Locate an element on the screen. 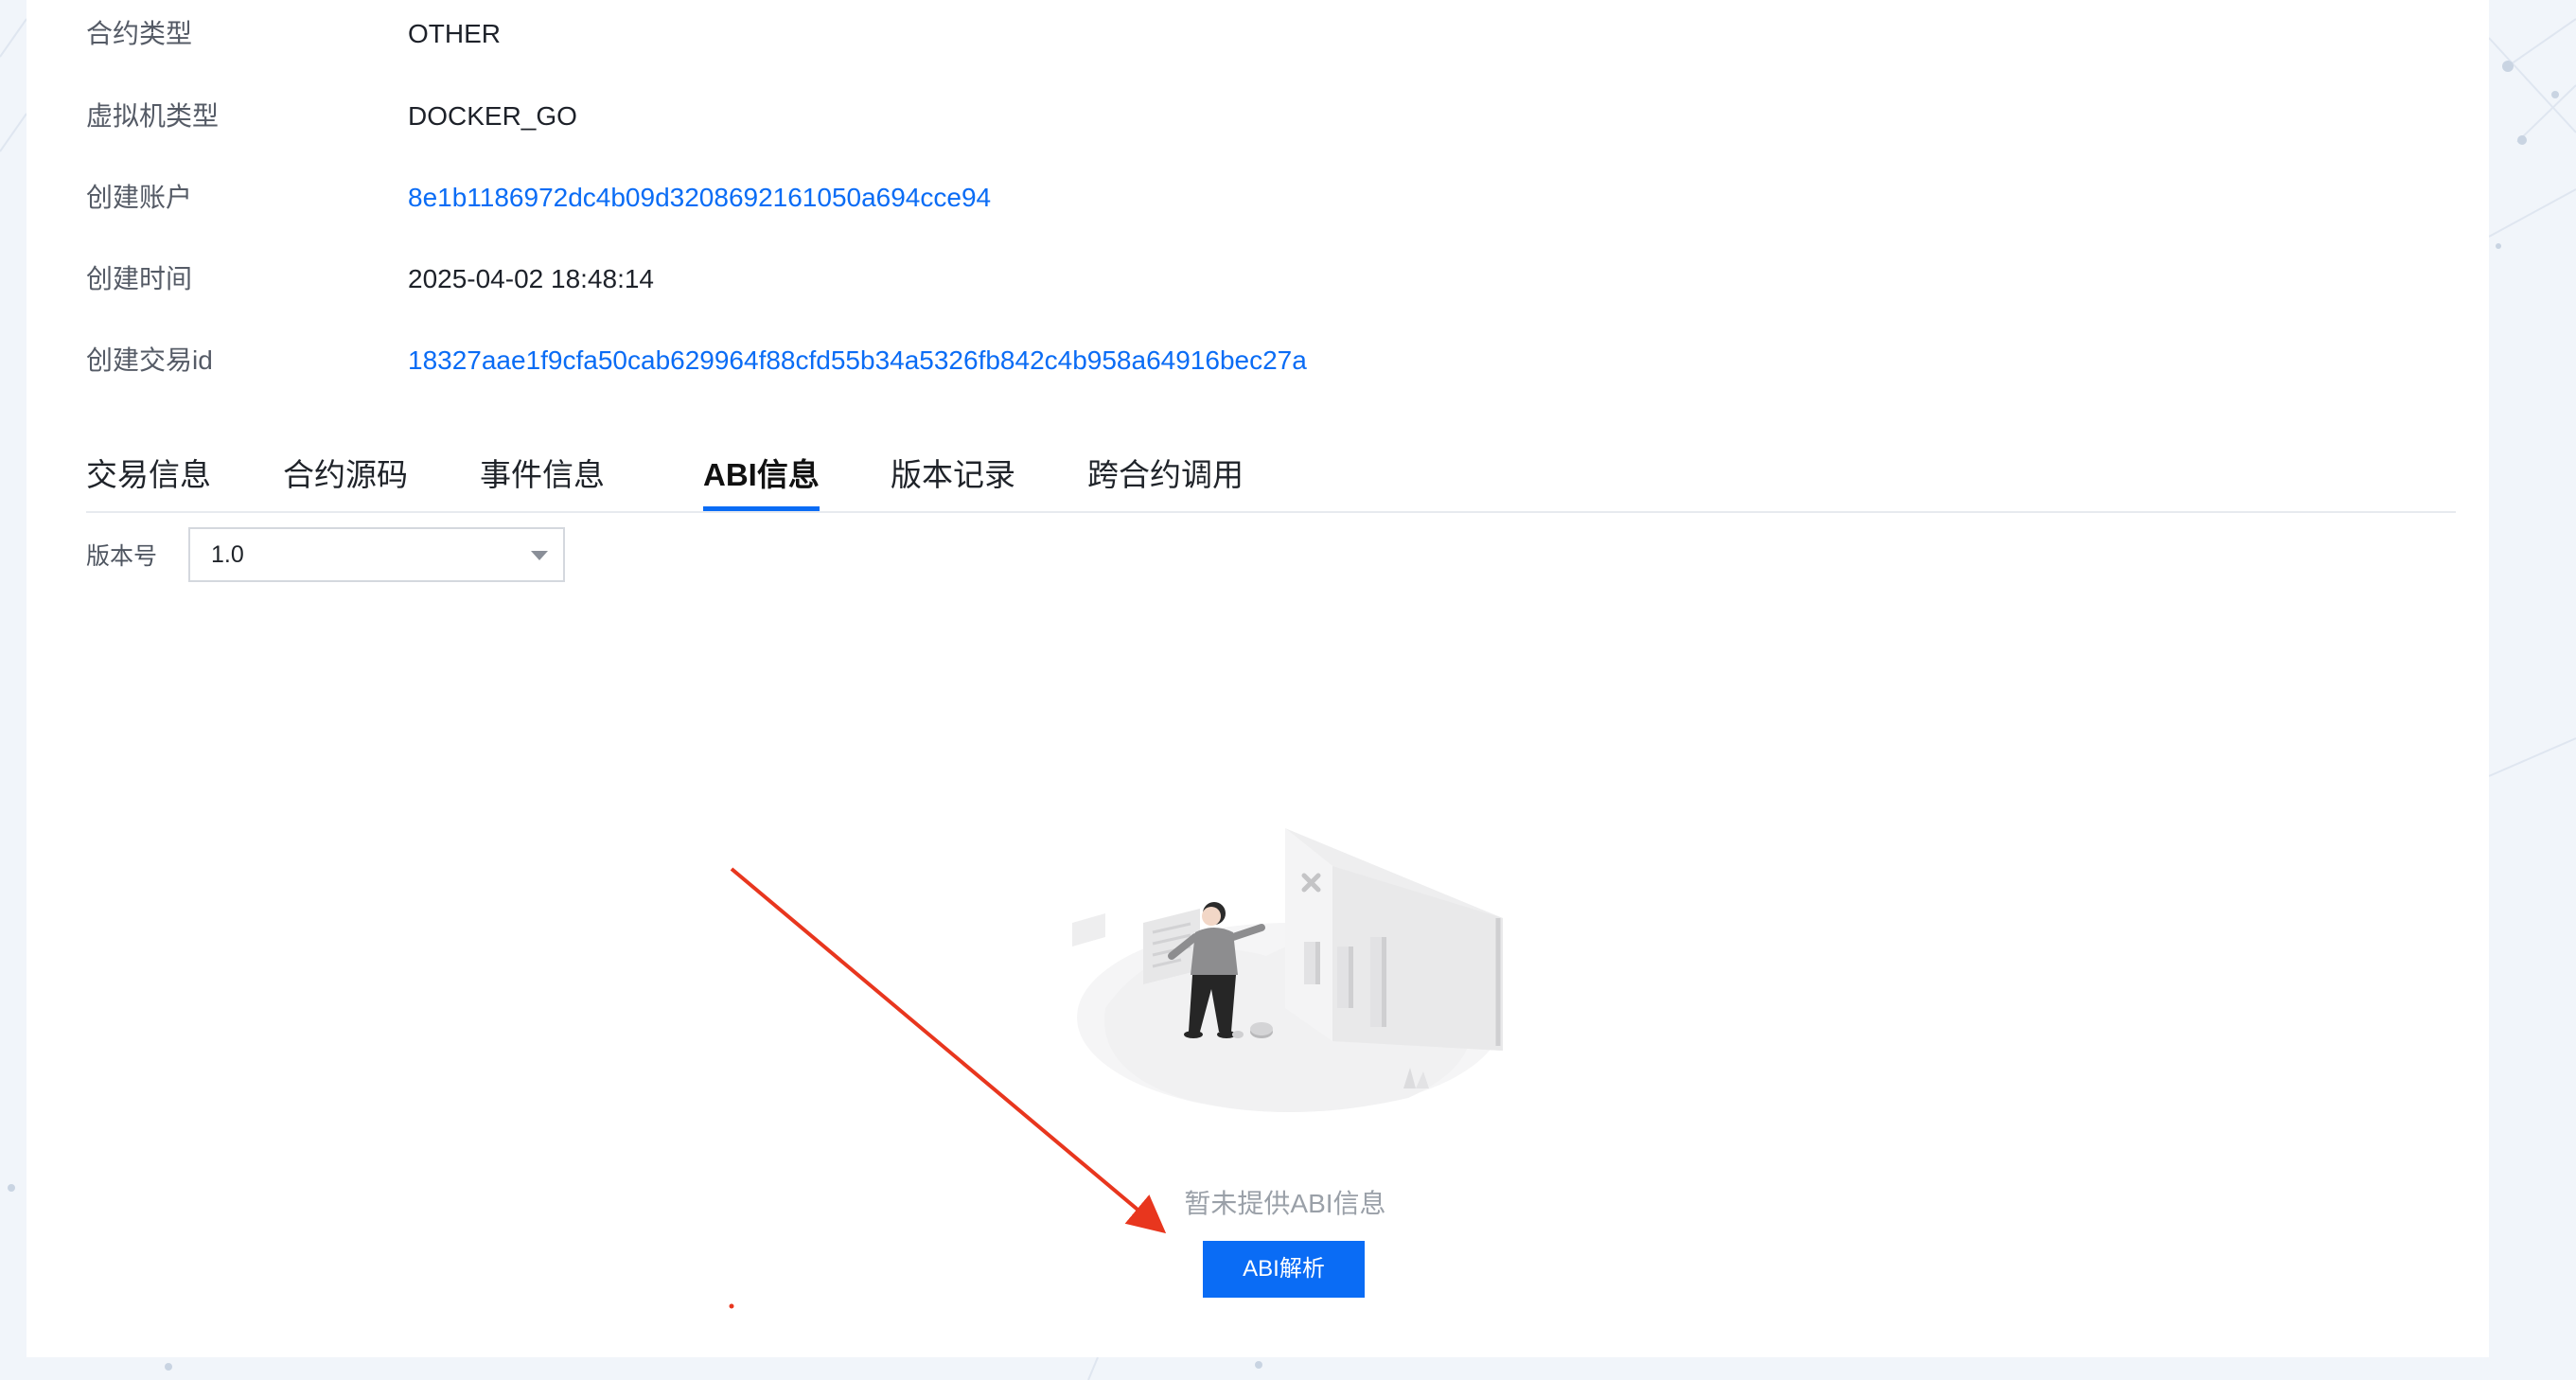  chevron-down-icon is located at coordinates (539, 555).